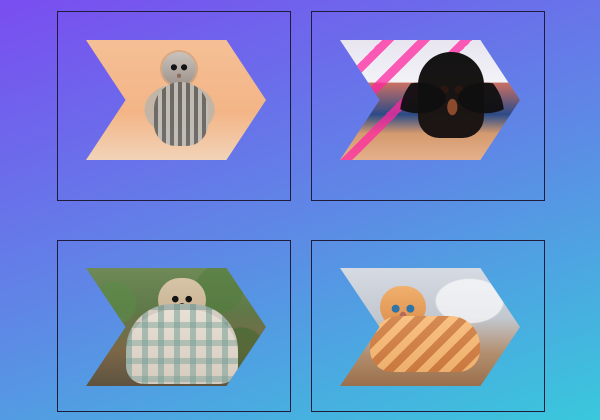  I want to click on kitten-photo, so click(430, 327).